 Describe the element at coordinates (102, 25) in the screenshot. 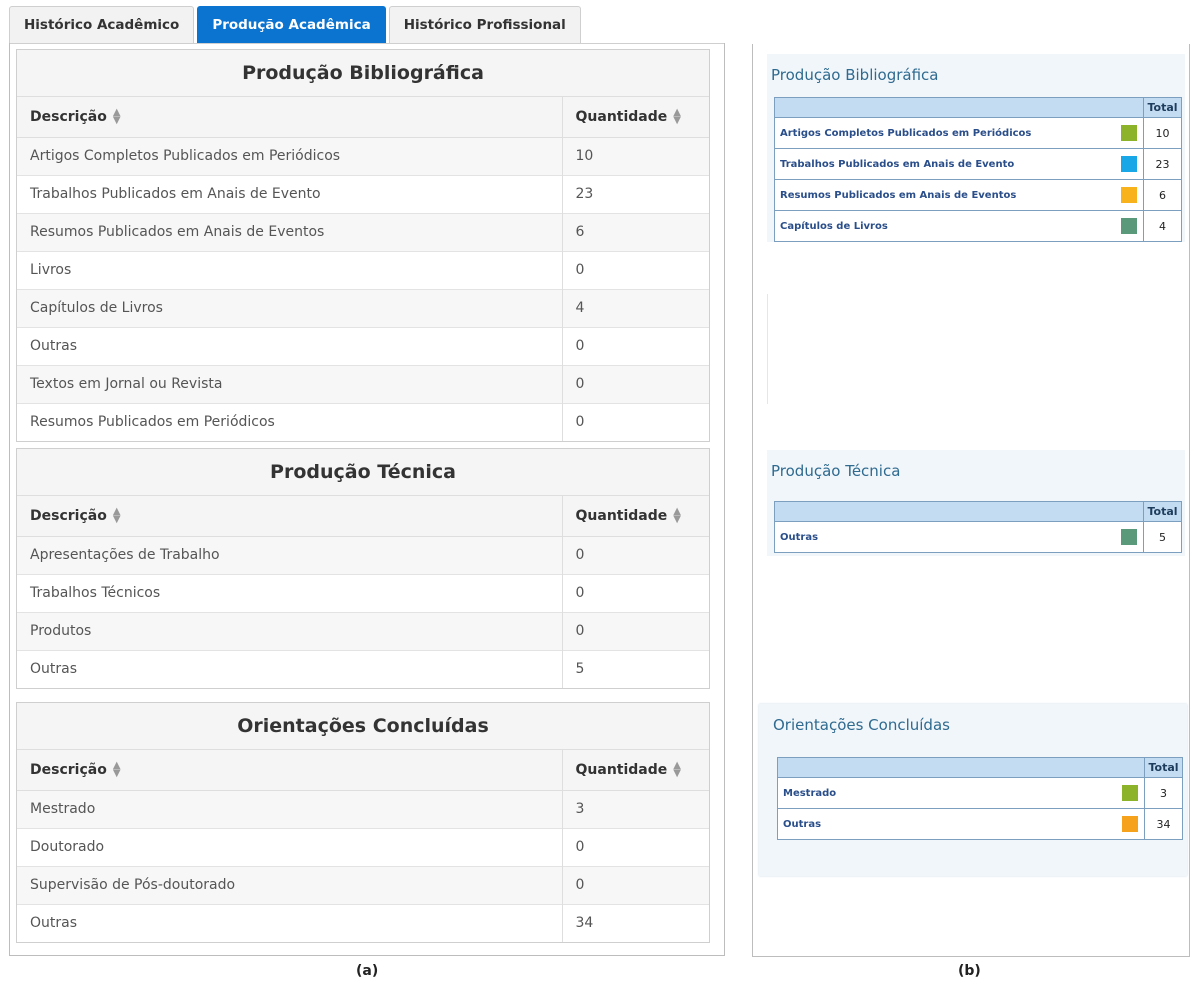

I see `tab-historico-academico: Histórico Acadêmico` at that location.